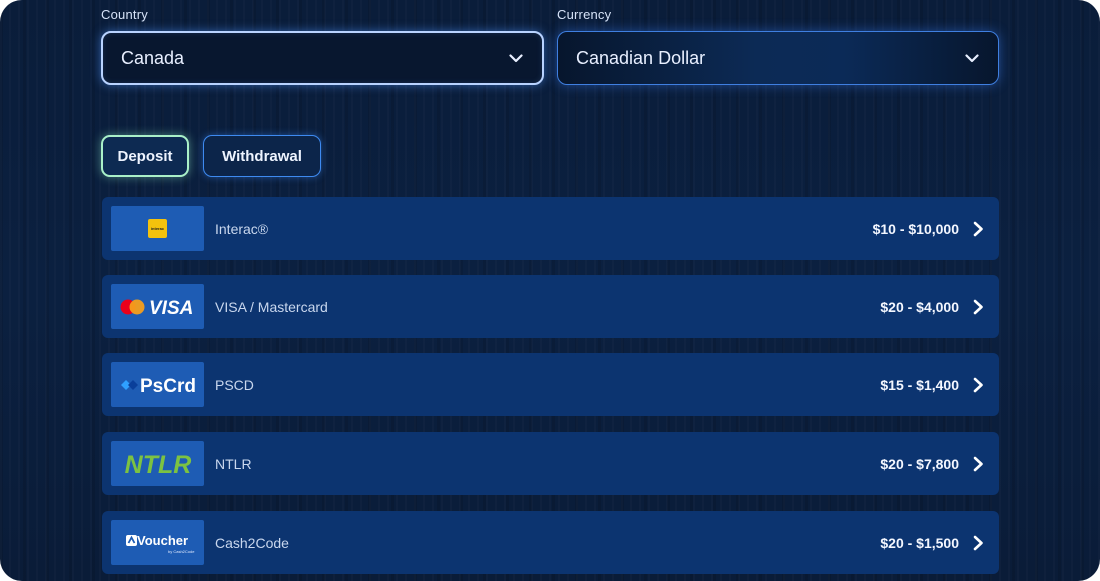  Describe the element at coordinates (234, 384) in the screenshot. I see `method-name: PSCD` at that location.